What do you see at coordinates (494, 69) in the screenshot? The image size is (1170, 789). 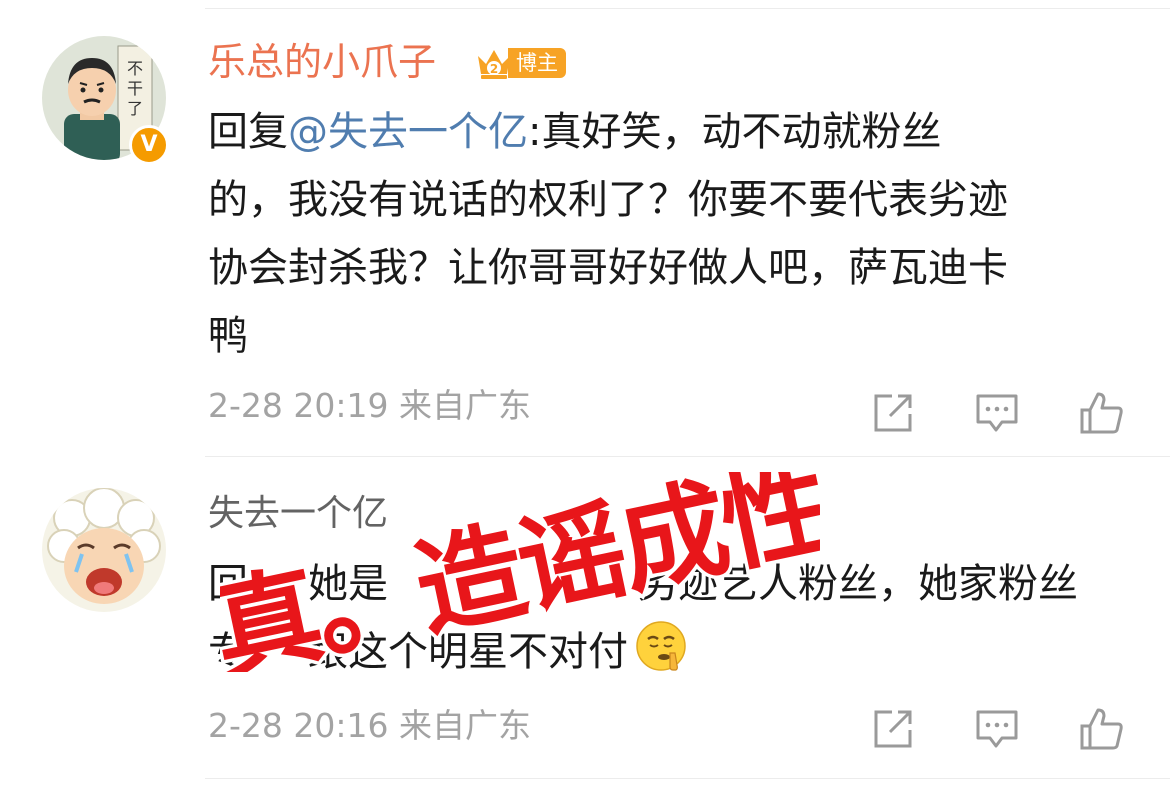 I see `svg-text: 2` at bounding box center [494, 69].